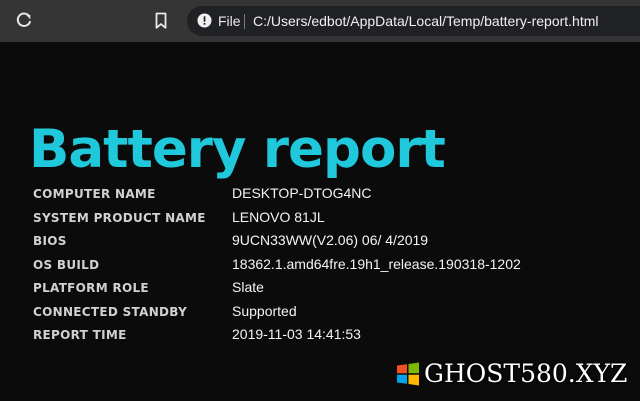 The width and height of the screenshot is (640, 401). I want to click on connected-standby-label: CONNECTED STANDBY, so click(110, 311).